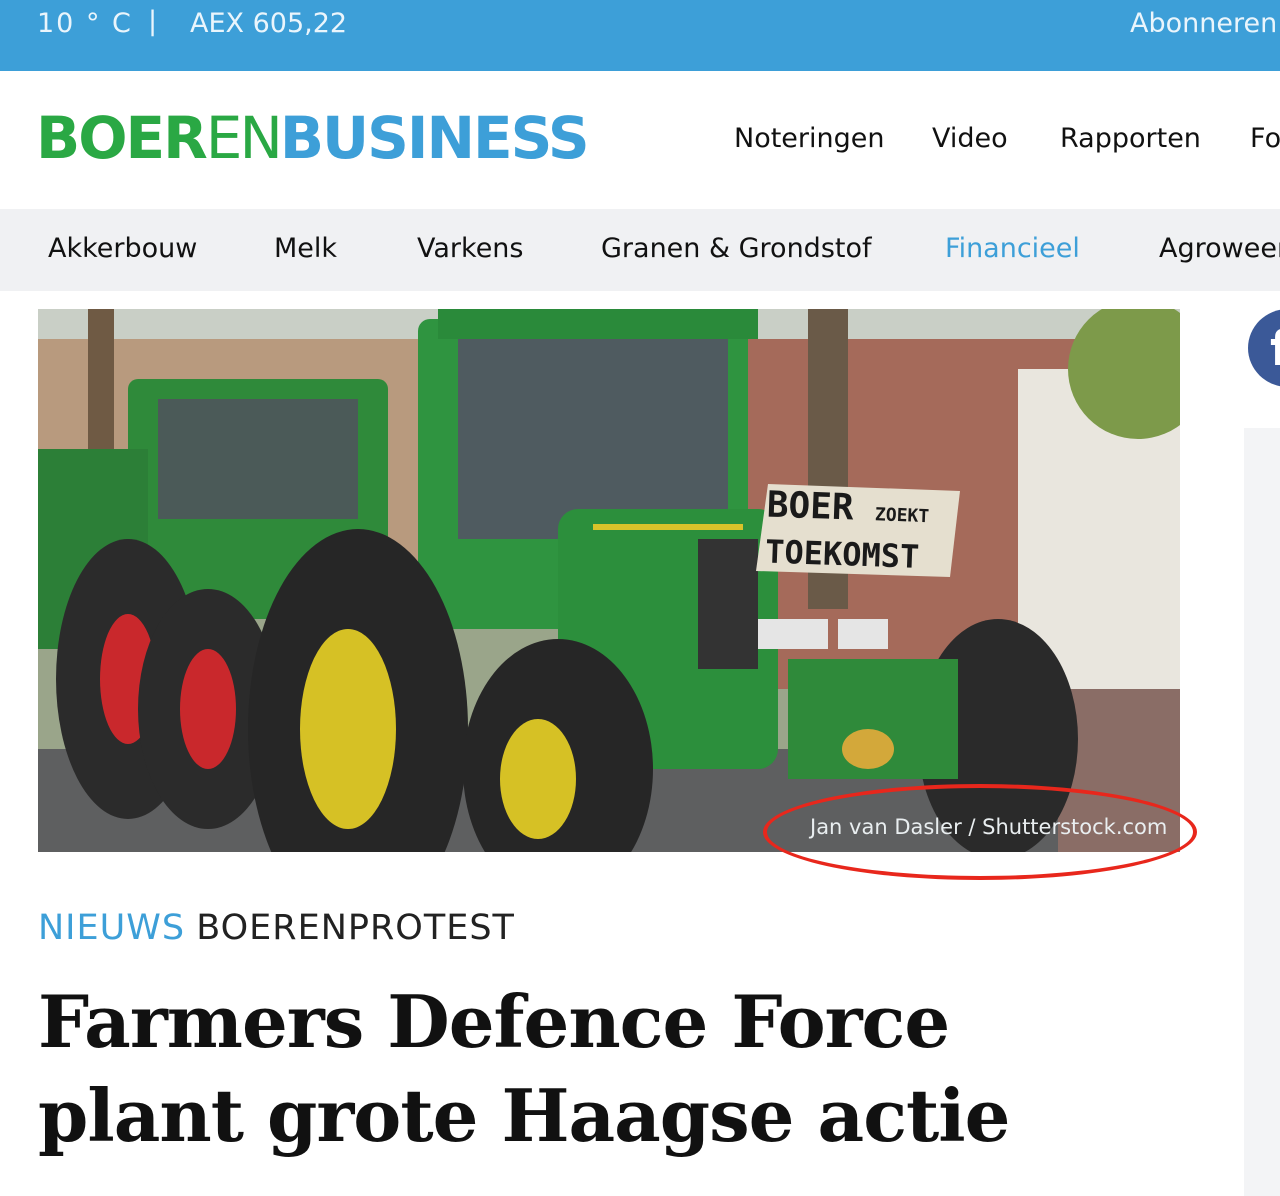 The image size is (1280, 1196). What do you see at coordinates (736, 248) in the screenshot?
I see `cat-granen-grondstof: Granen & Grondstof` at bounding box center [736, 248].